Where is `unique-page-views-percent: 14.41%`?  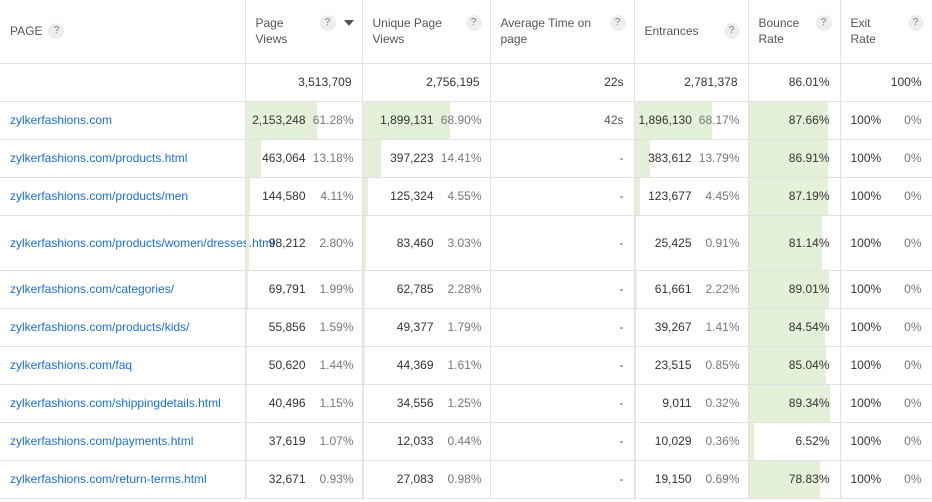
unique-page-views-percent: 14.41% is located at coordinates (461, 158).